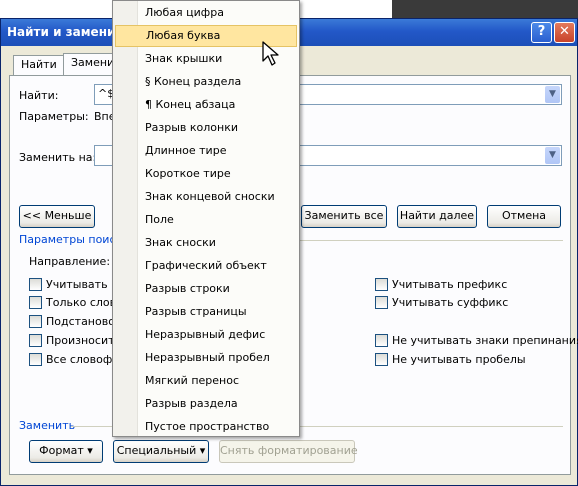  Describe the element at coordinates (206, 427) in the screenshot. I see `menu-item-whitespace: Пустое пространство` at that location.